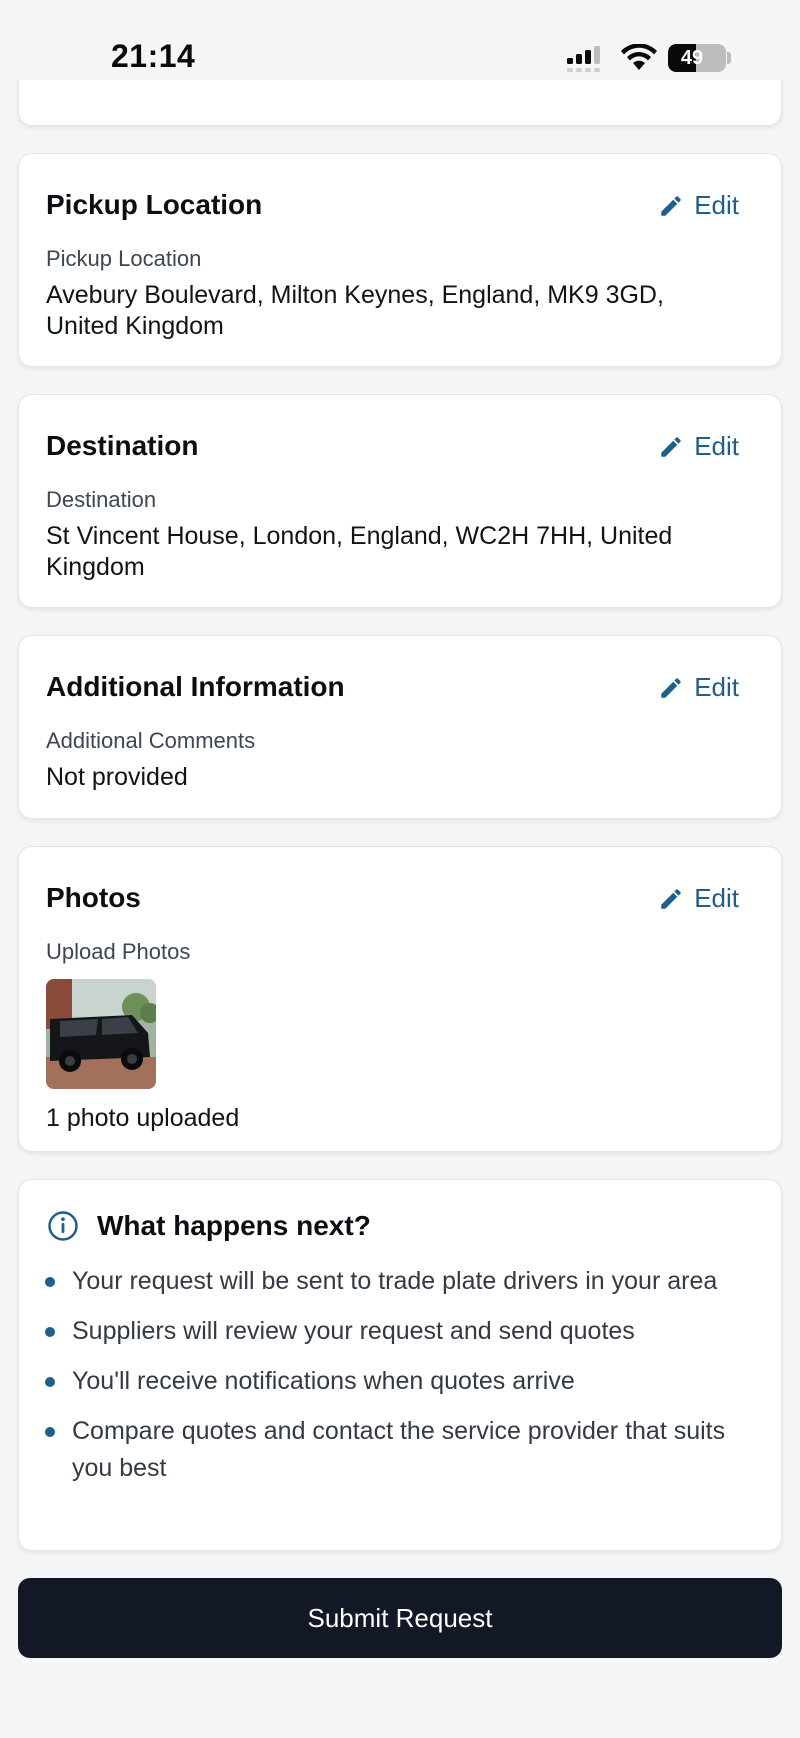  Describe the element at coordinates (639, 57) in the screenshot. I see `wifi-icon` at that location.